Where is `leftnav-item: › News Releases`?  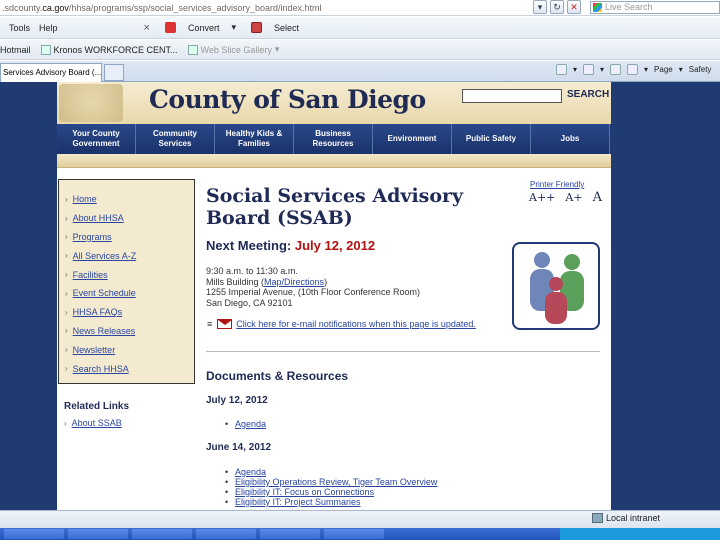
leftnav-item: › News Releases is located at coordinates (129, 331).